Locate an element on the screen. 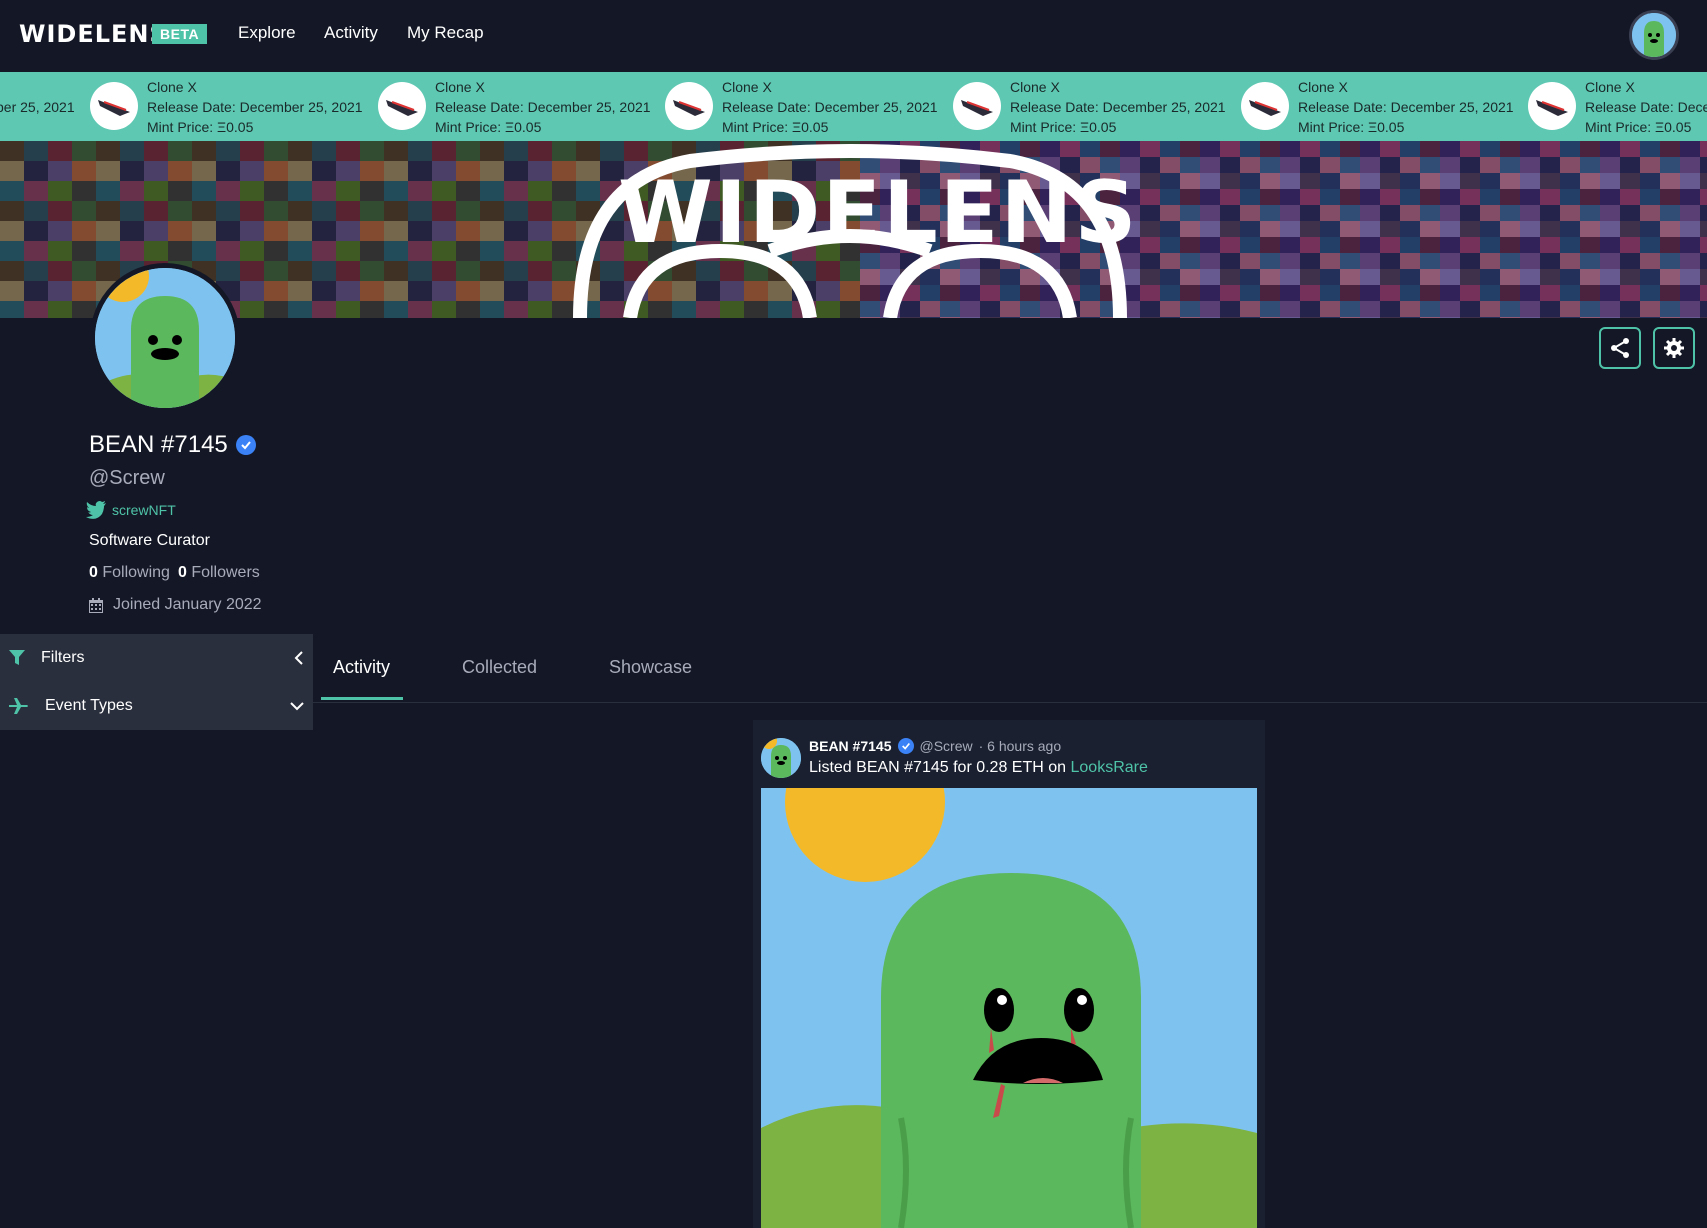 The image size is (1707, 1228). following-count: 0 is located at coordinates (93, 572).